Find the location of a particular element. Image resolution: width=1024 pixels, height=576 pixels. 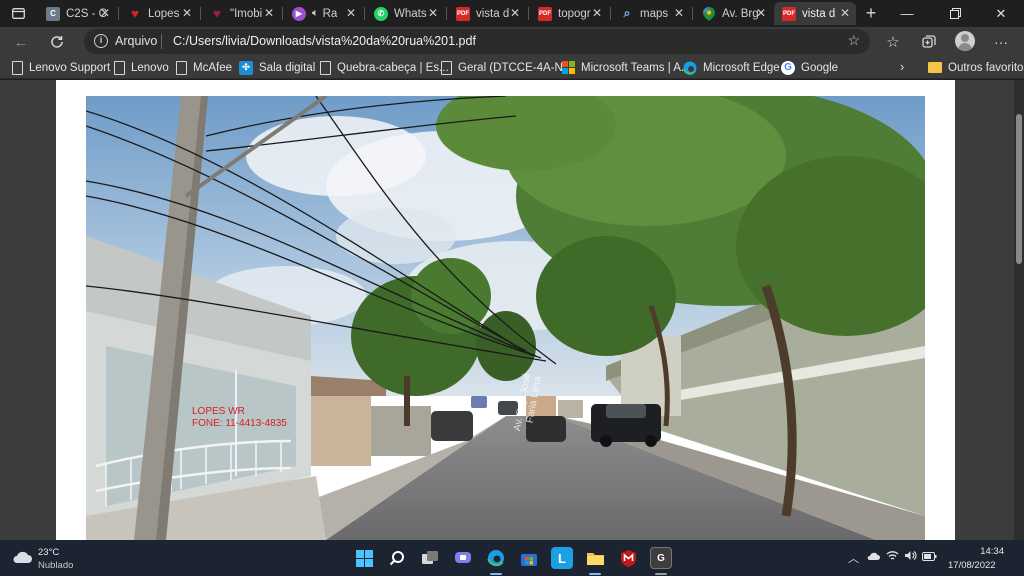

minimize-icon: — is located at coordinates (907, 13).